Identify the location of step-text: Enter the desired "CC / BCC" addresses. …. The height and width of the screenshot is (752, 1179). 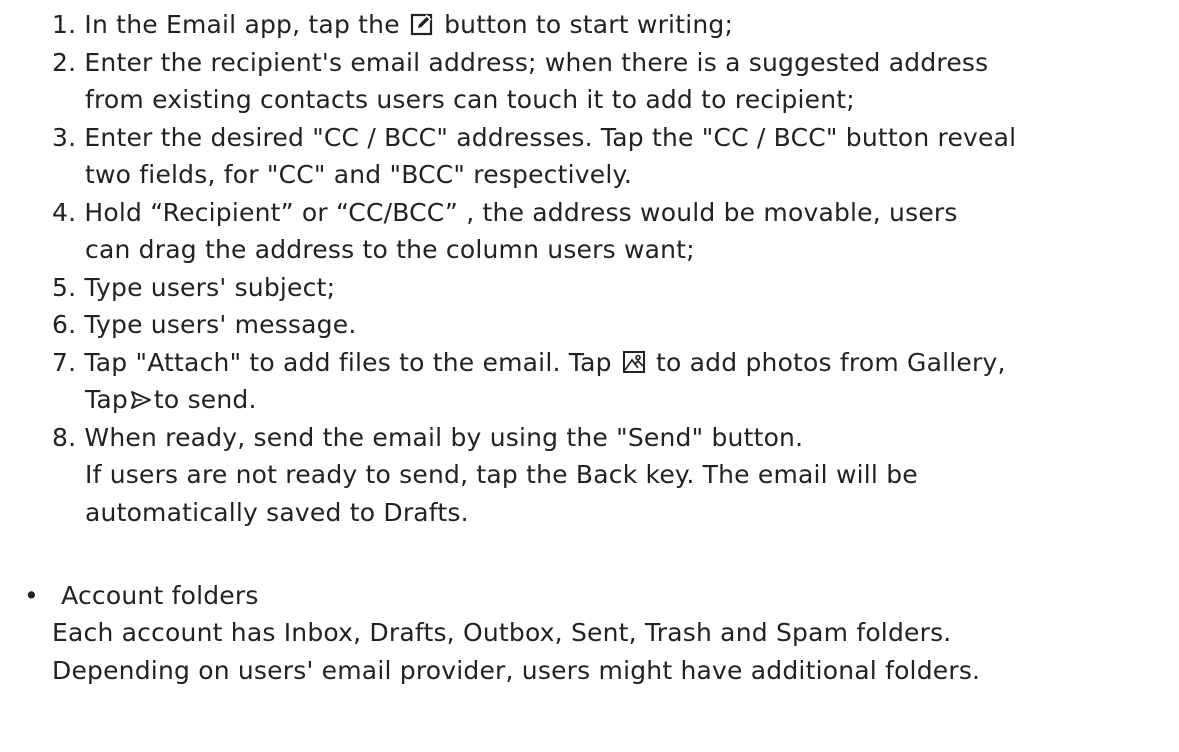
(550, 137).